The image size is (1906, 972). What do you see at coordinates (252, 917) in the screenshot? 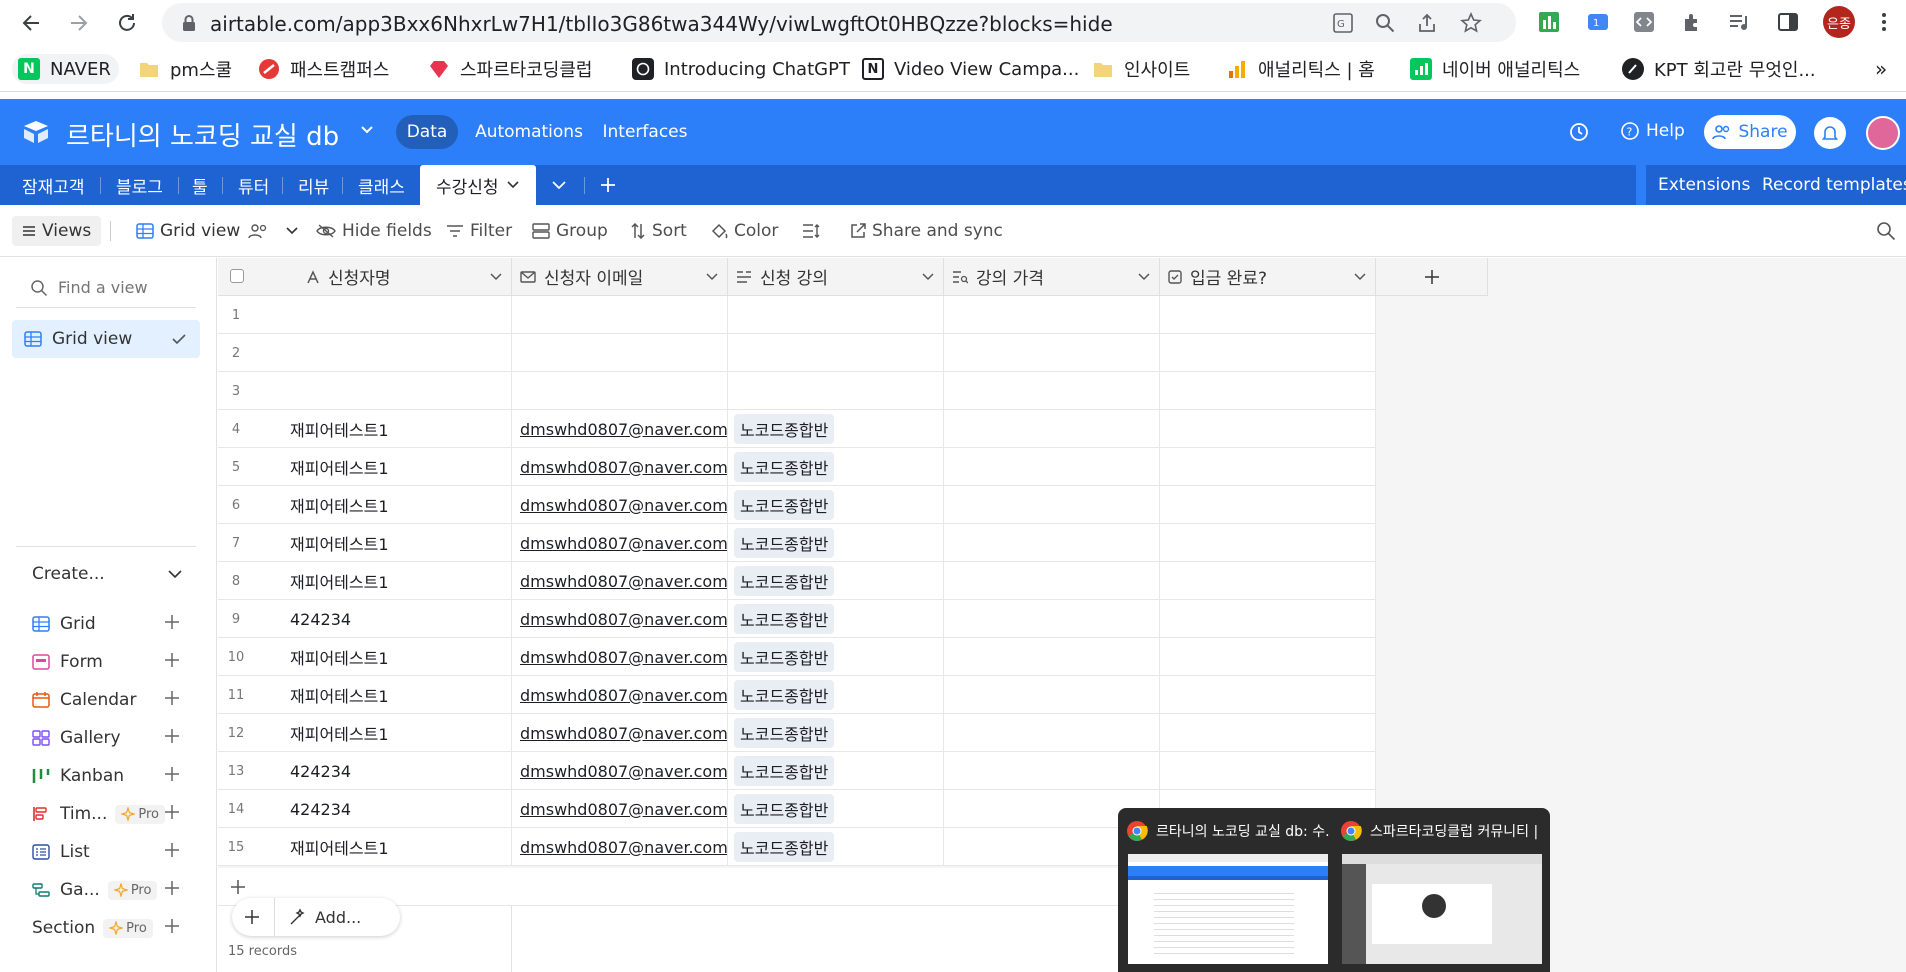
I see `plus-icon` at bounding box center [252, 917].